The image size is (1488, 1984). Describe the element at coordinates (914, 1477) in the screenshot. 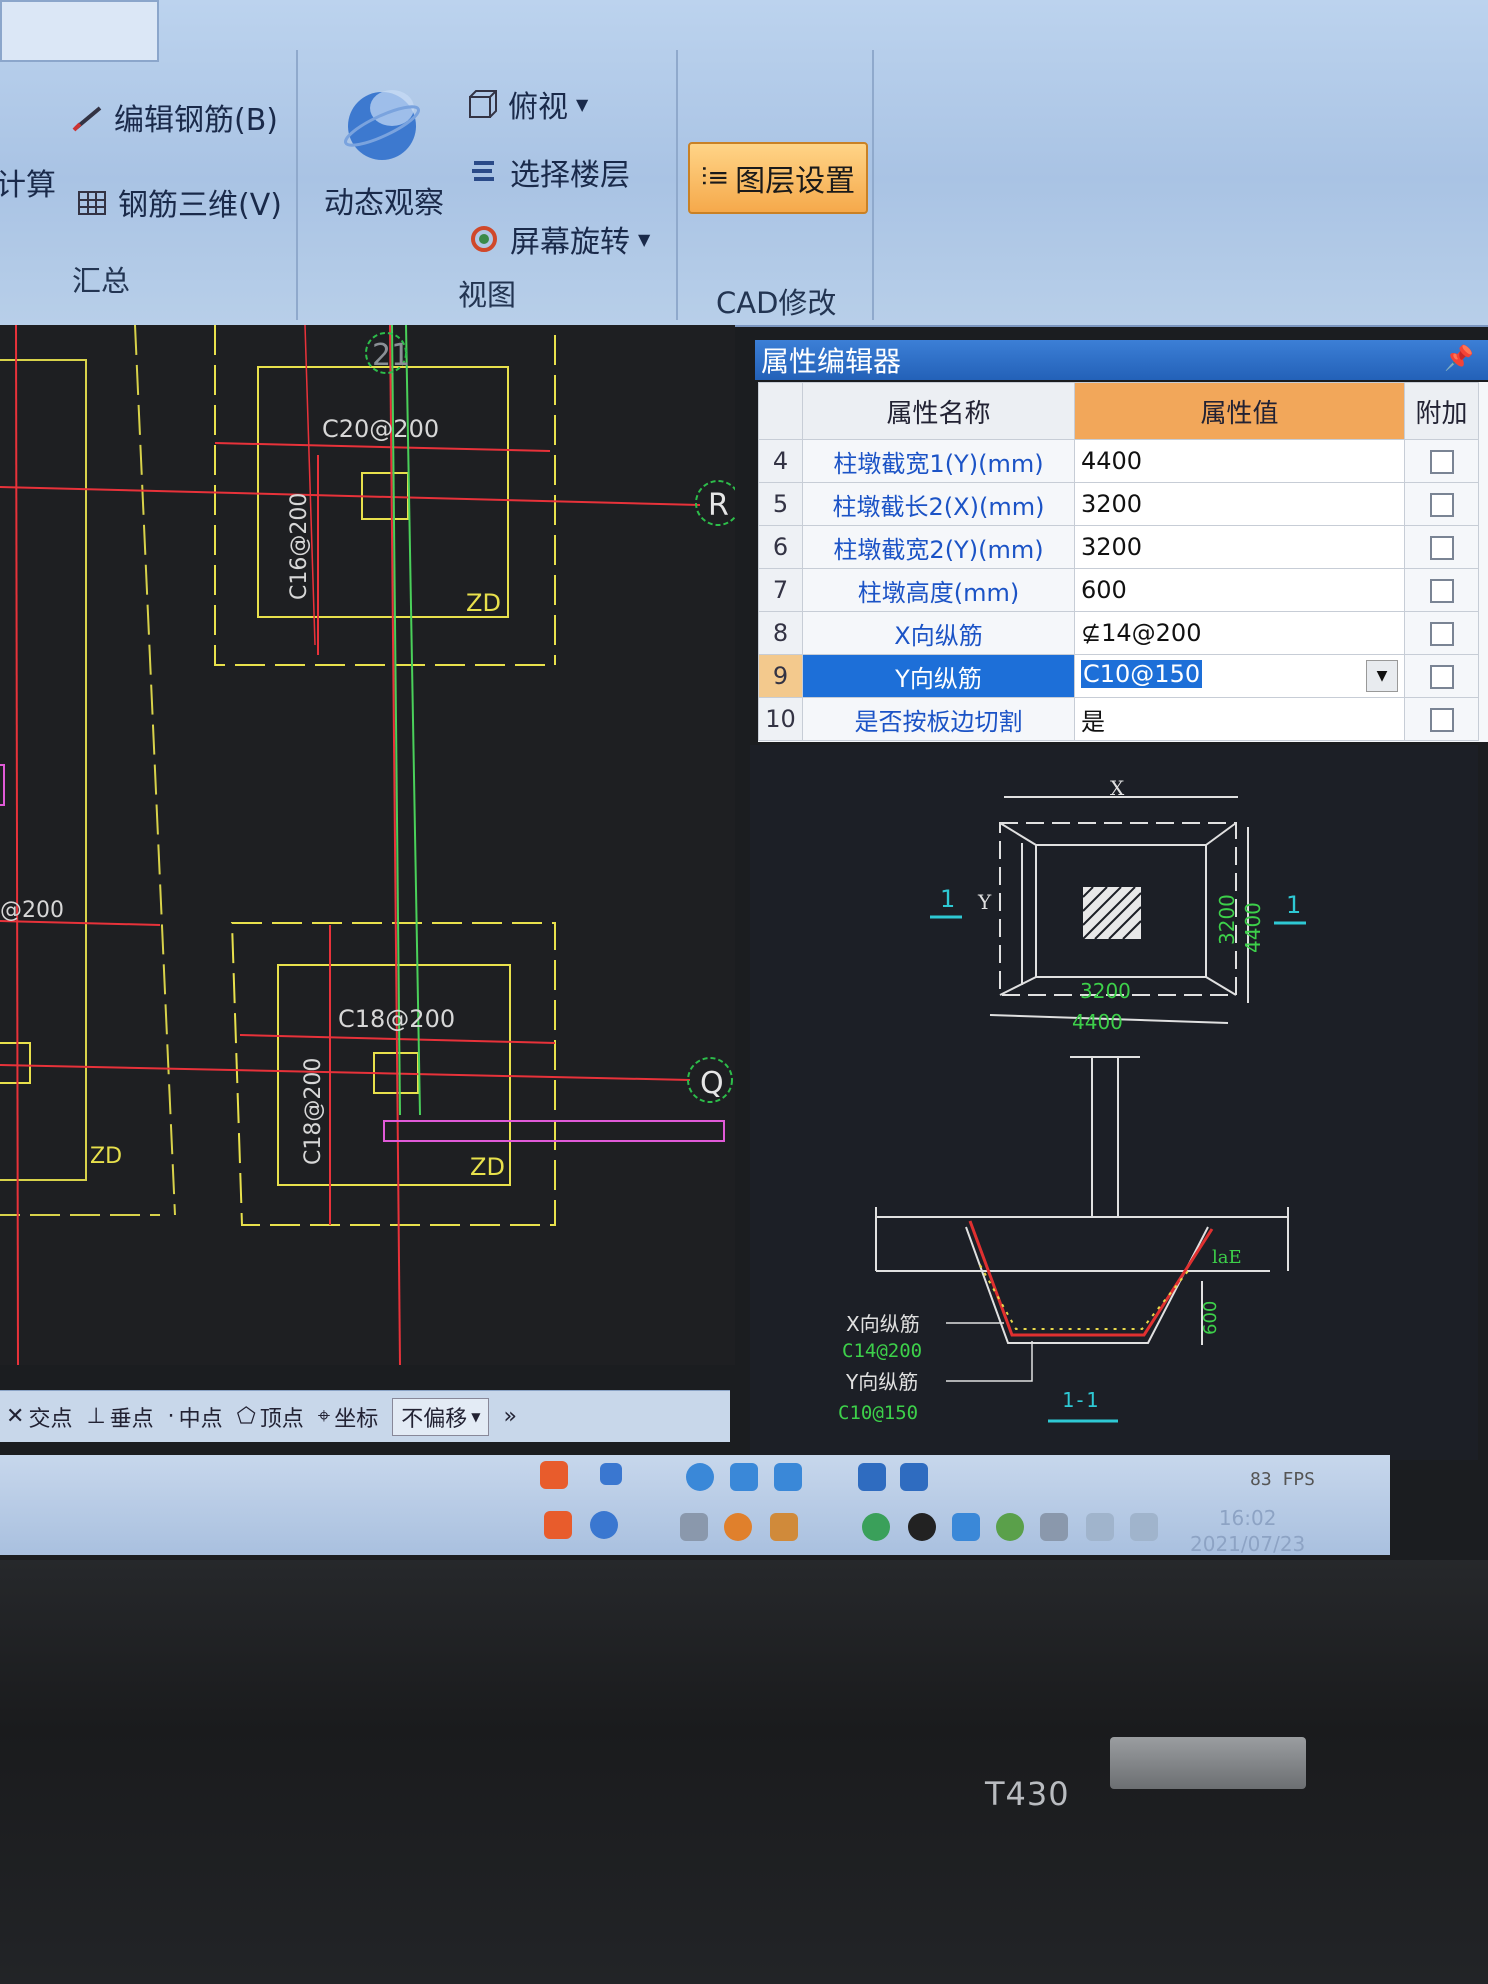

I see `toolbox-icon` at that location.